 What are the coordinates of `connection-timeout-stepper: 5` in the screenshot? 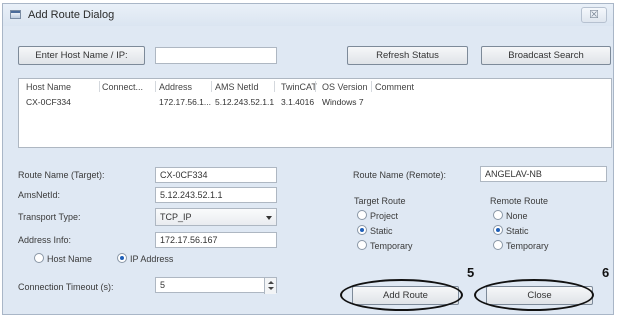 It's located at (216, 285).